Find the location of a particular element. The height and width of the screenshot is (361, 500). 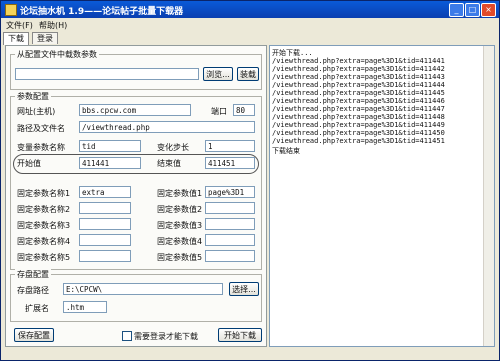

load-config-group: 从配置文件中载数参数 浏览... 装载 is located at coordinates (136, 69).